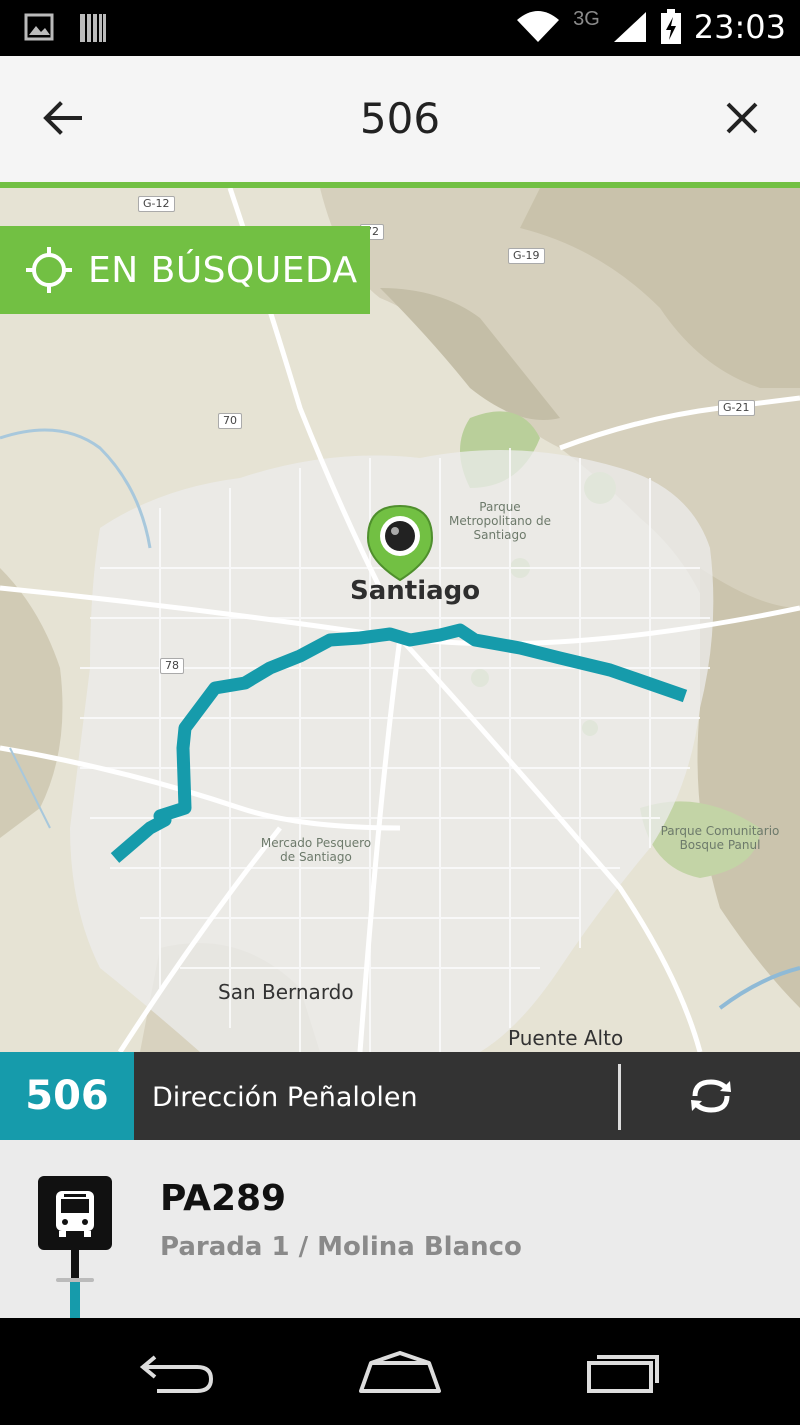  Describe the element at coordinates (66, 28) in the screenshot. I see `notification-icons` at that location.